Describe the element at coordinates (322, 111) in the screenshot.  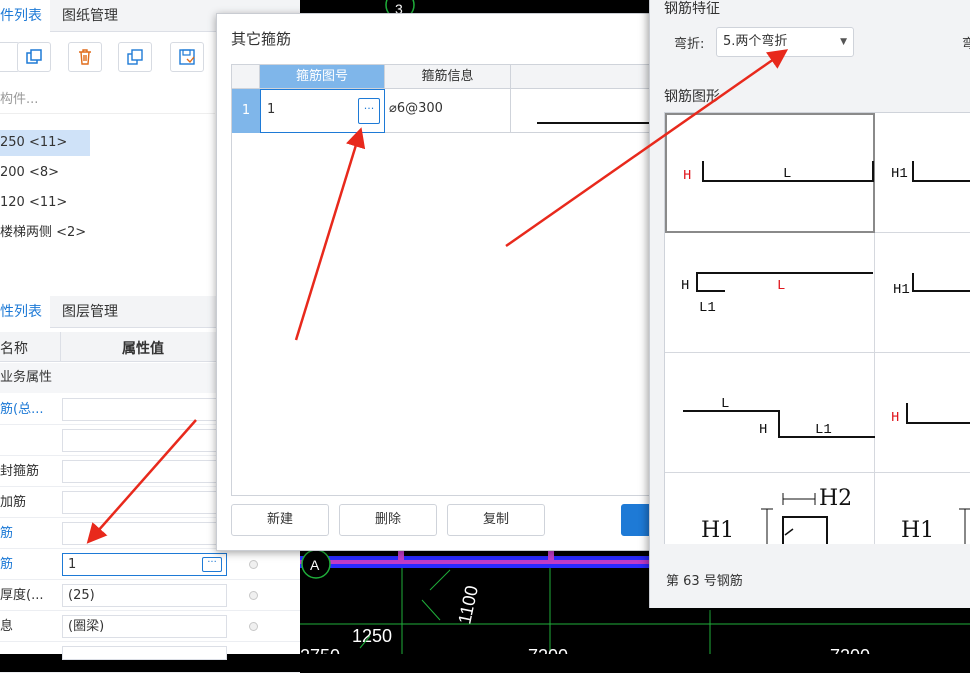
I see `shape-no-cell: 1 ···` at that location.